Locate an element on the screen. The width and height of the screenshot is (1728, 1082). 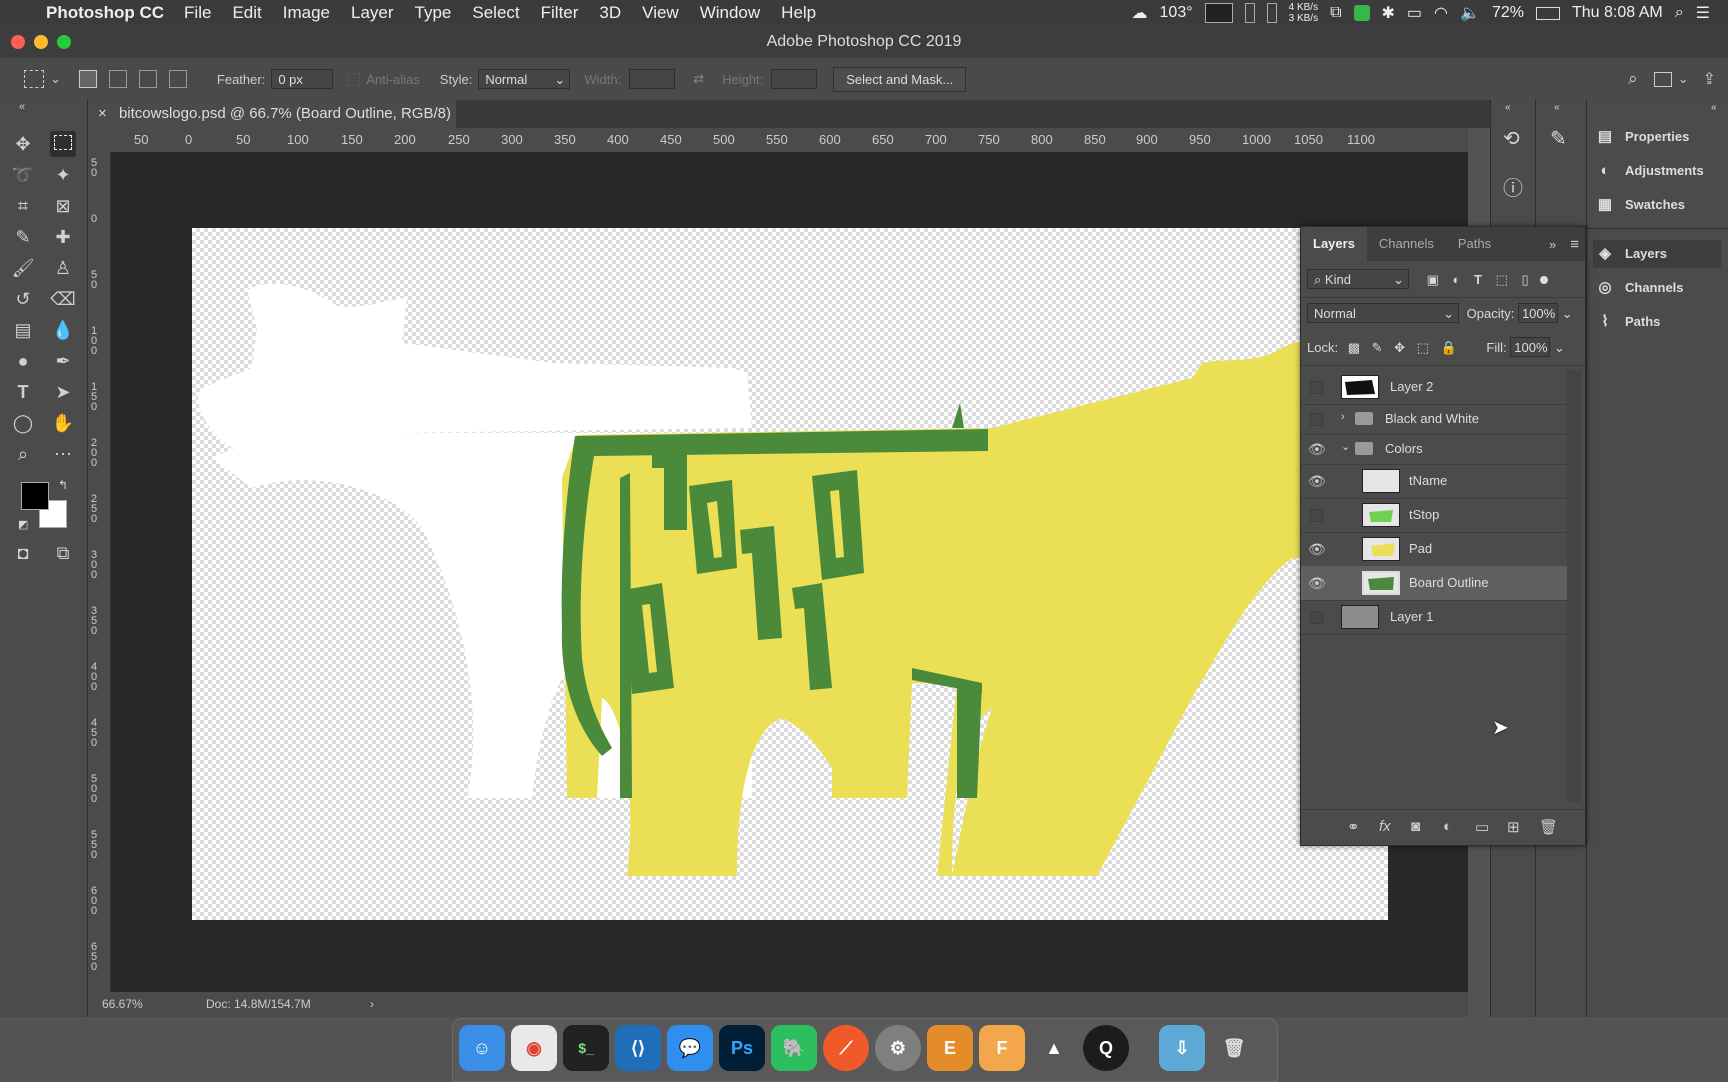
swap-dimensions-icon: ⇄ is located at coordinates (698, 79).